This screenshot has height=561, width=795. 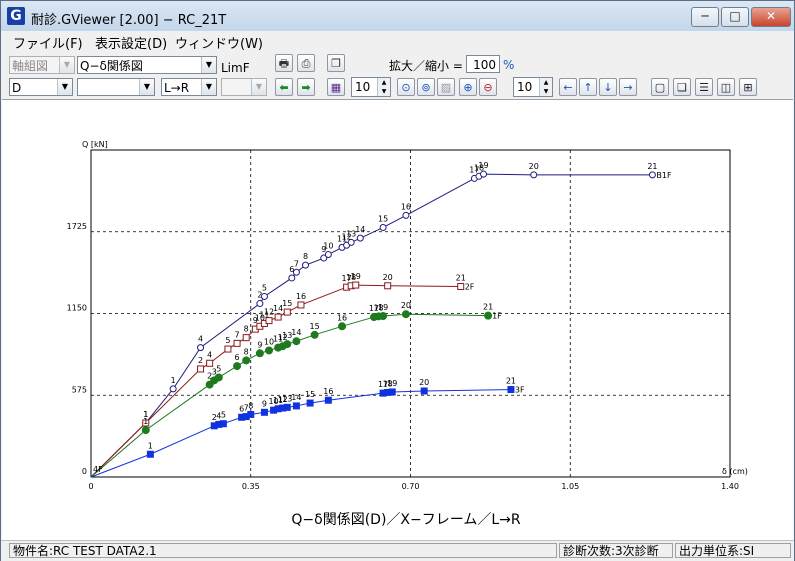 What do you see at coordinates (497, 316) in the screenshot?
I see `series-name-label: 1F` at bounding box center [497, 316].